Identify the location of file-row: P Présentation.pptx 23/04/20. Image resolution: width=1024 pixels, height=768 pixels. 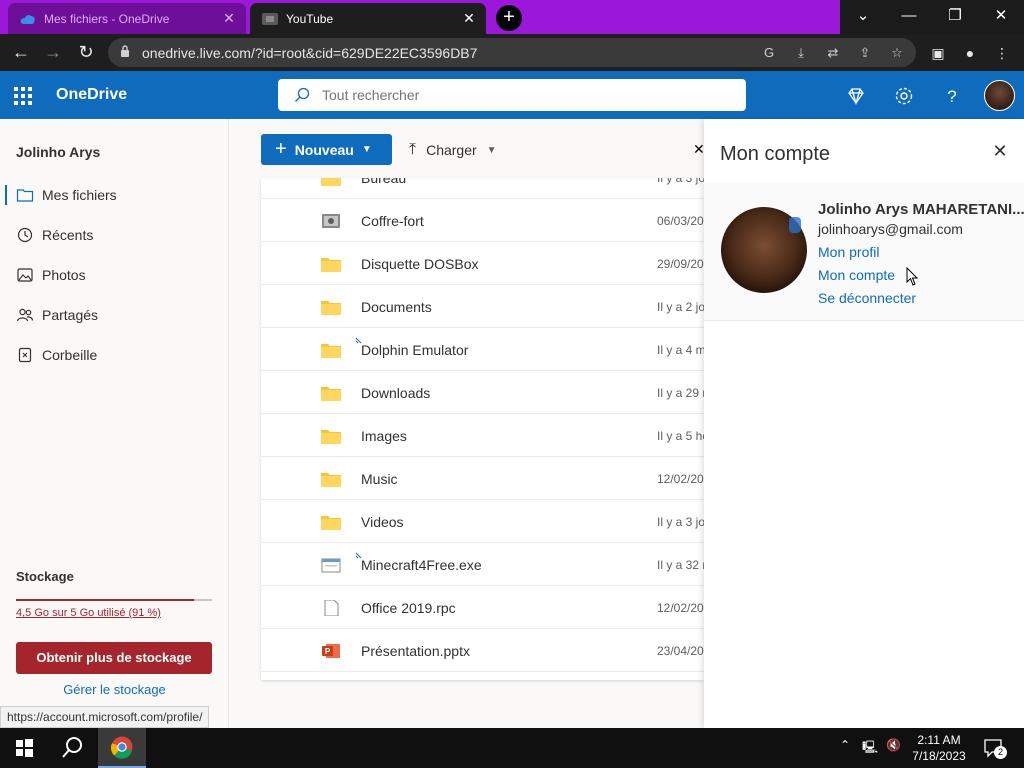
(482, 650).